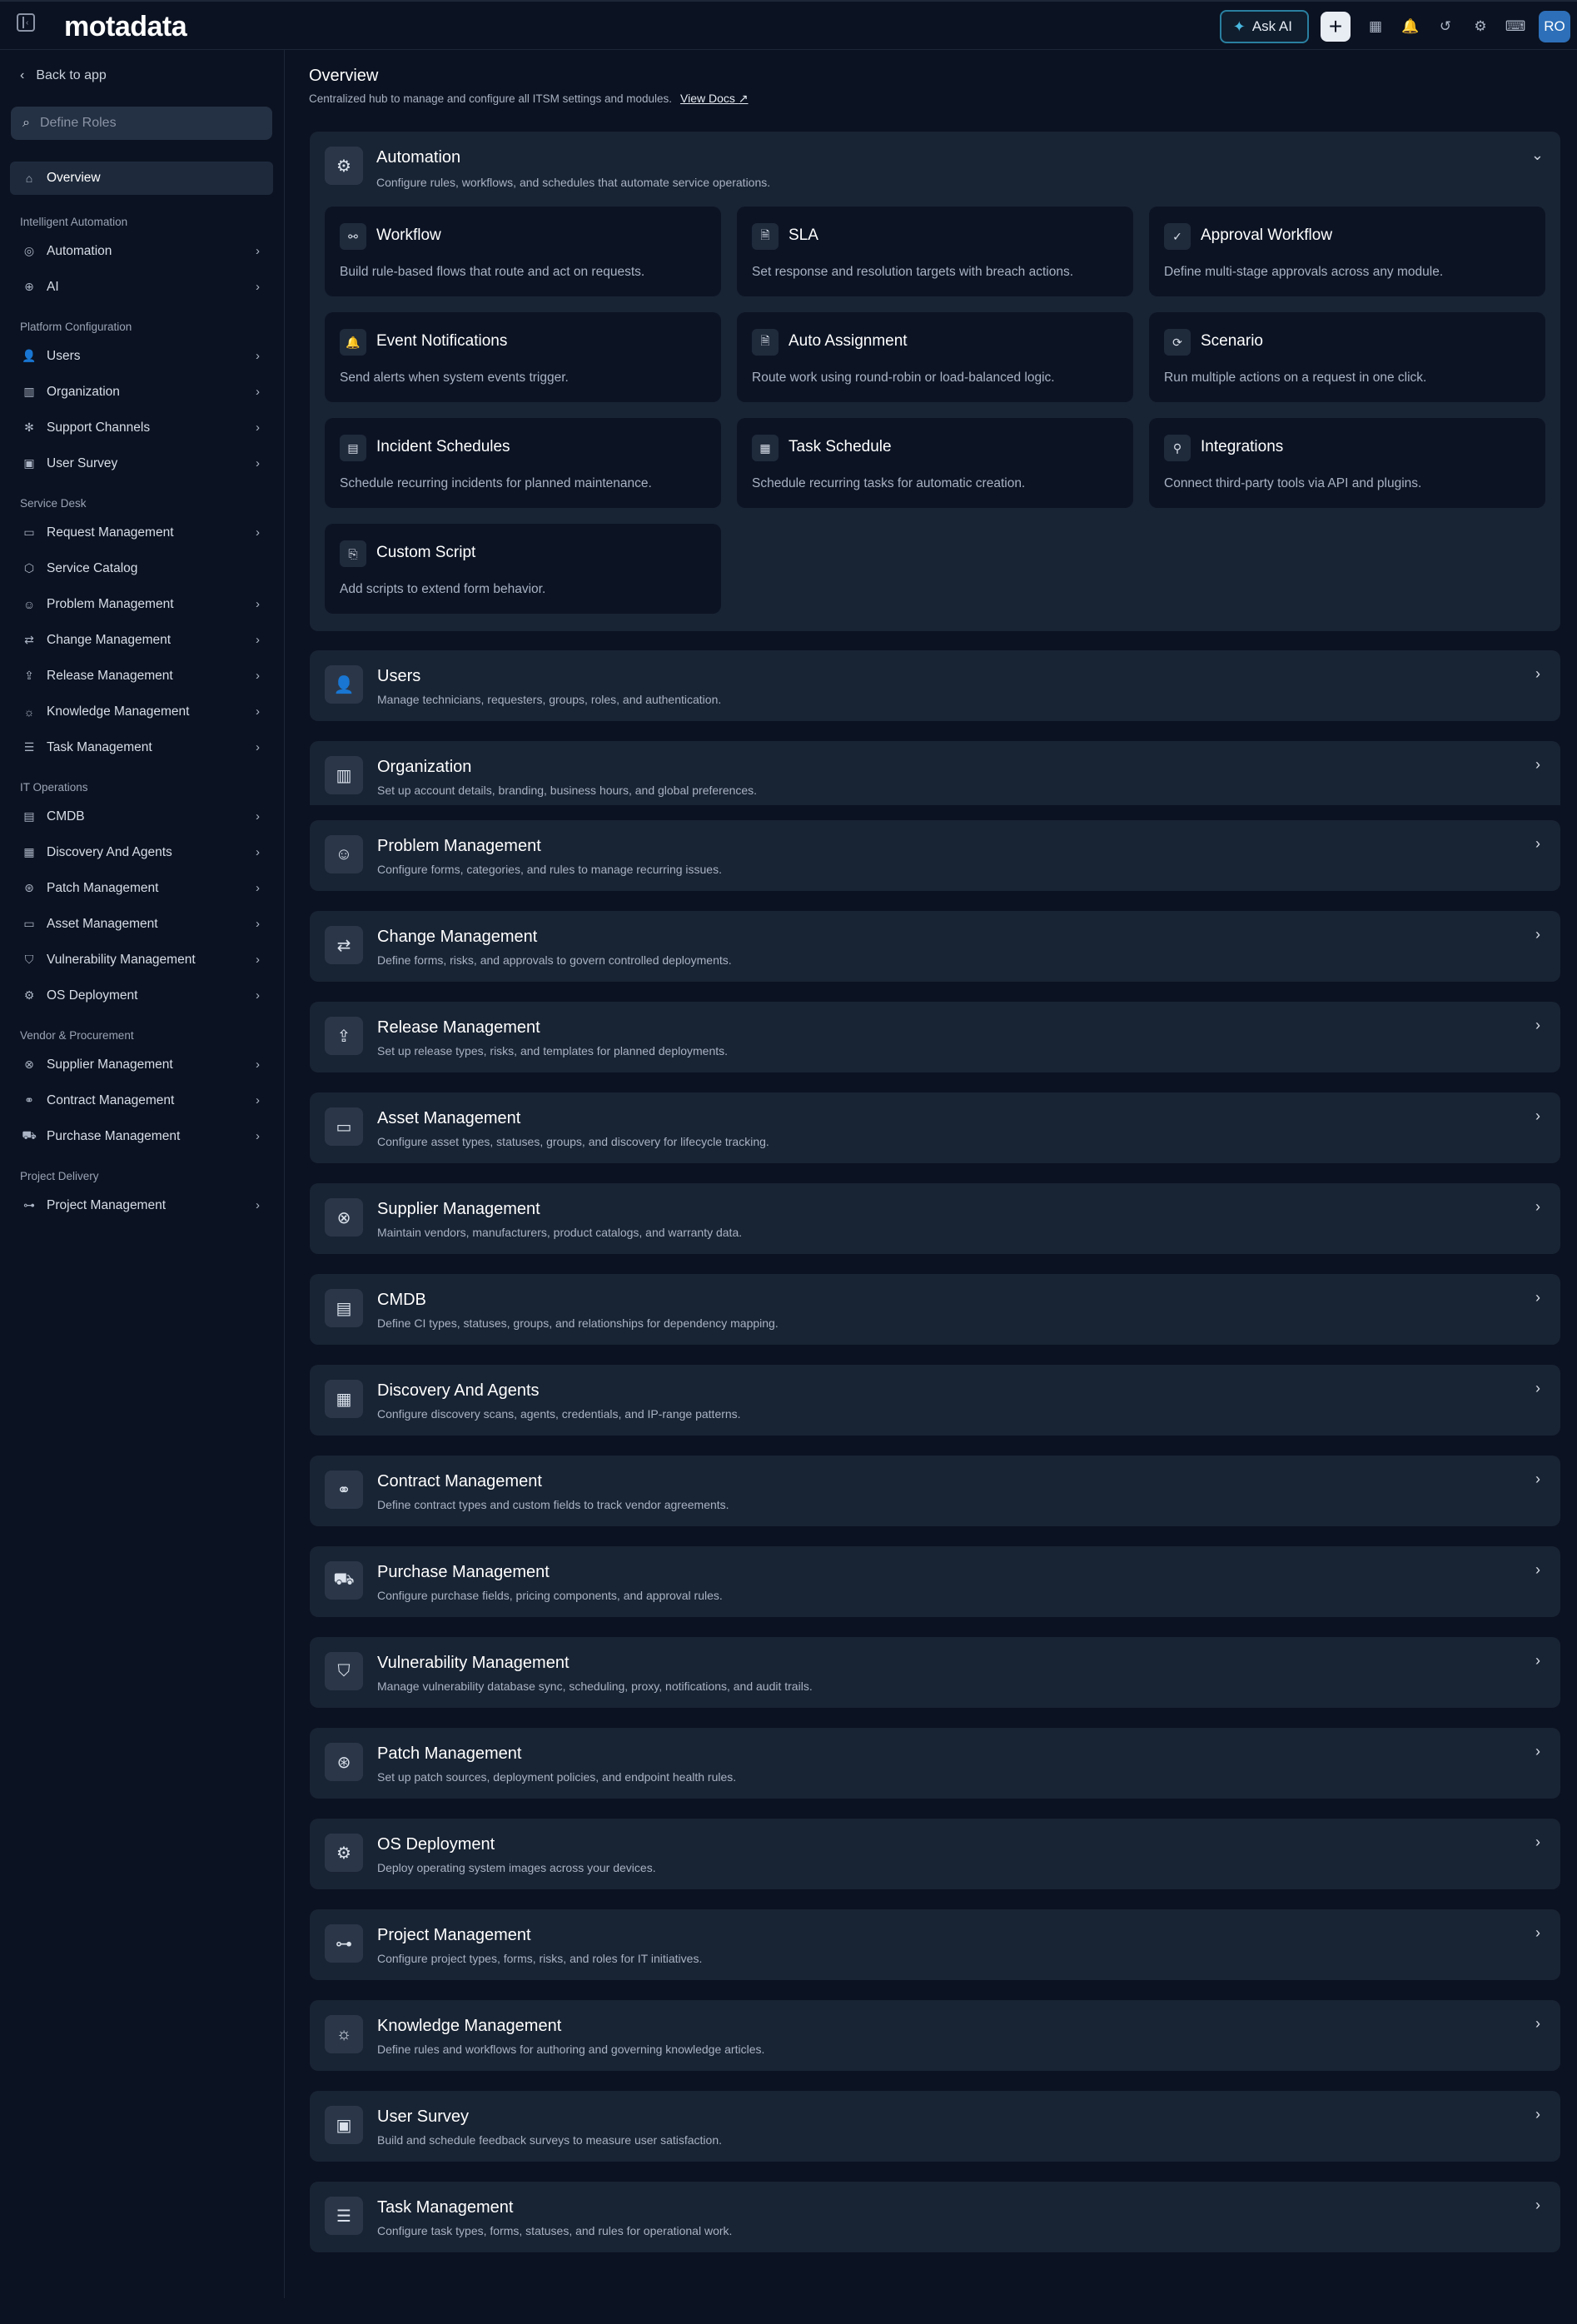 This screenshot has width=1577, height=2324. Describe the element at coordinates (122, 960) in the screenshot. I see `sidebar-item-label: Vulnerability Management` at that location.